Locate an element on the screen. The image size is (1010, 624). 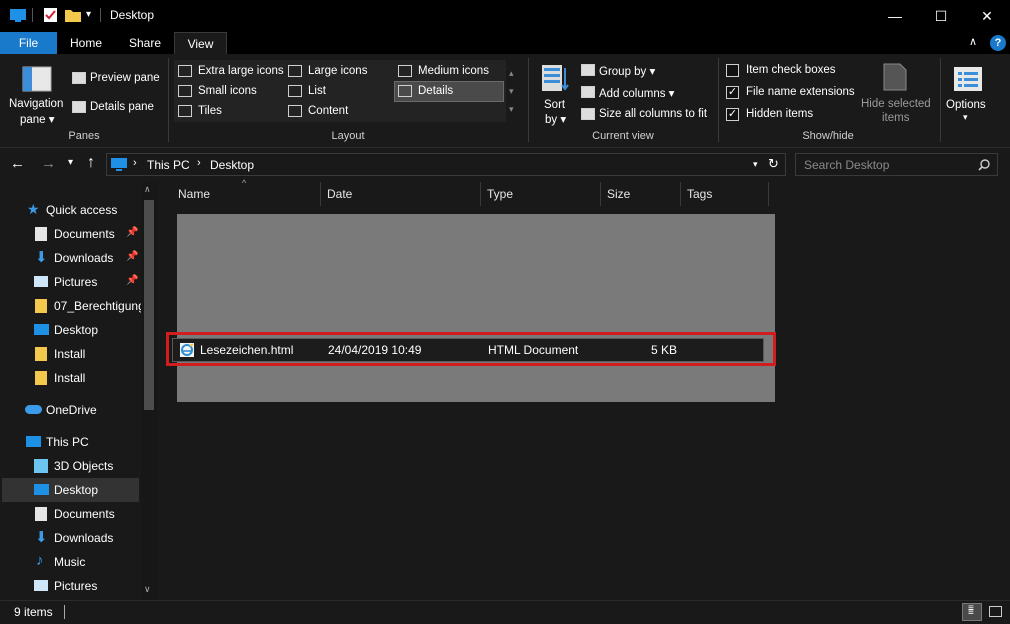
add-columns-button: Add columns ▾ is located at coordinates (634, 93).